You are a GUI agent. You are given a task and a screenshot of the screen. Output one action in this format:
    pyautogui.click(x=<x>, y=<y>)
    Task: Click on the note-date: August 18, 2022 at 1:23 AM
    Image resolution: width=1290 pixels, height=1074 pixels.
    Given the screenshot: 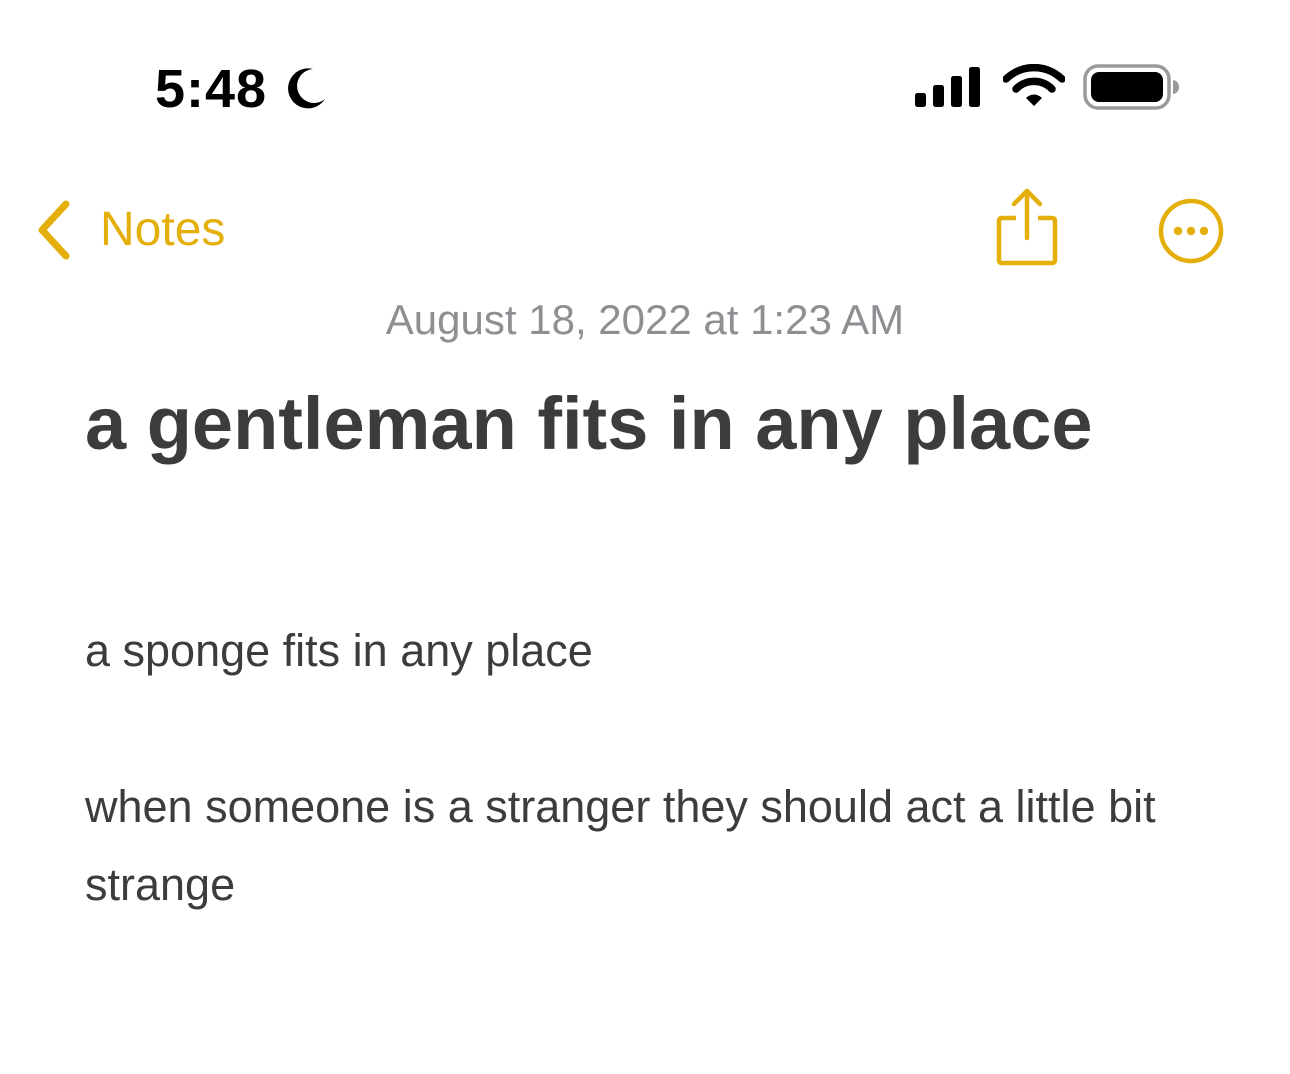 What is the action you would take?
    pyautogui.click(x=645, y=319)
    